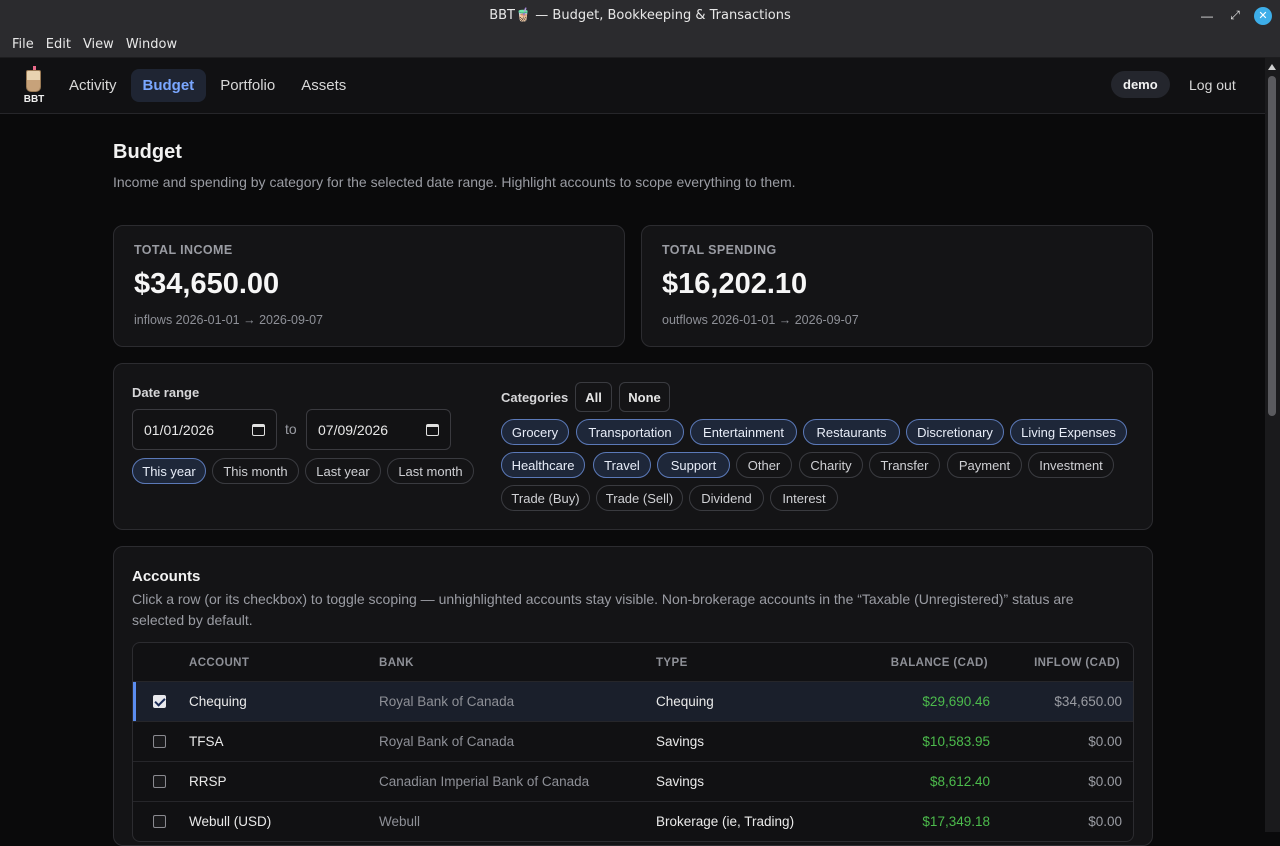 This screenshot has height=846, width=1280. What do you see at coordinates (151, 44) in the screenshot?
I see `menu-window: Window` at bounding box center [151, 44].